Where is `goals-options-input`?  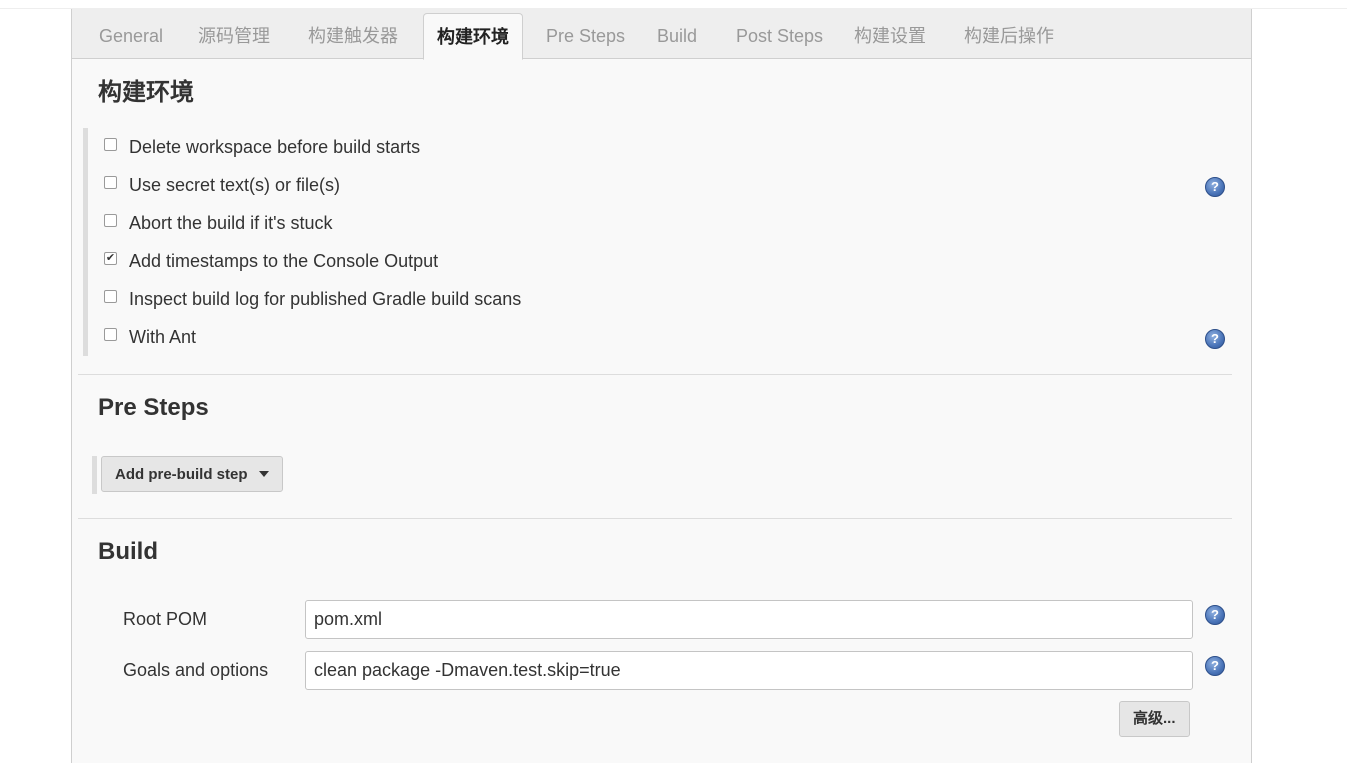
goals-options-input is located at coordinates (749, 670).